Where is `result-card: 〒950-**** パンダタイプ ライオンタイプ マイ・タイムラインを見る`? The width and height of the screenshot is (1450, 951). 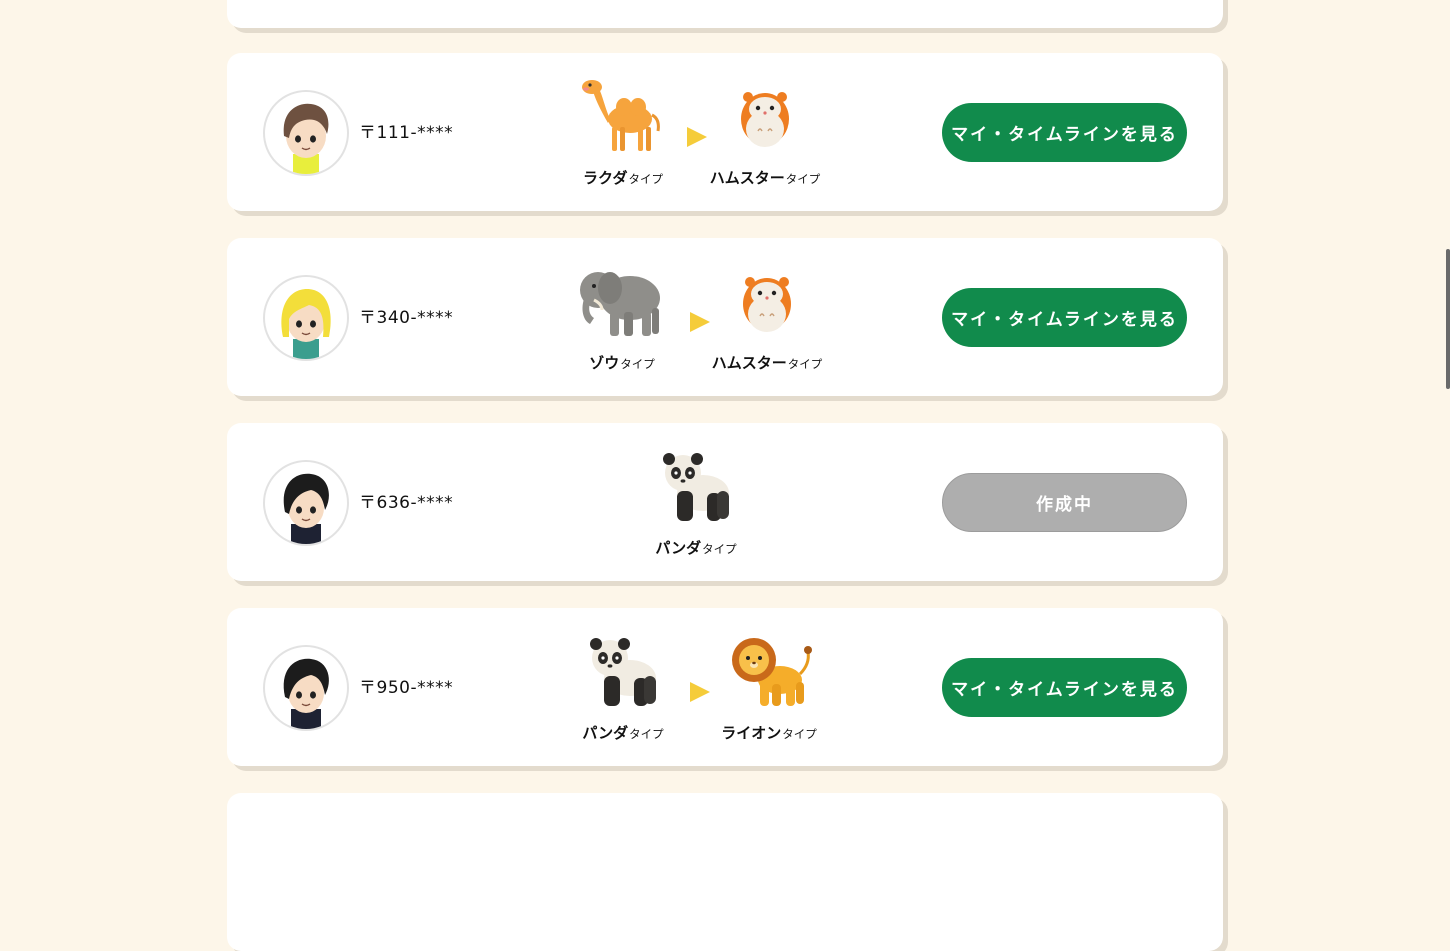 result-card: 〒950-**** パンダタイプ ライオンタイプ マイ・タイムラインを見る is located at coordinates (725, 687).